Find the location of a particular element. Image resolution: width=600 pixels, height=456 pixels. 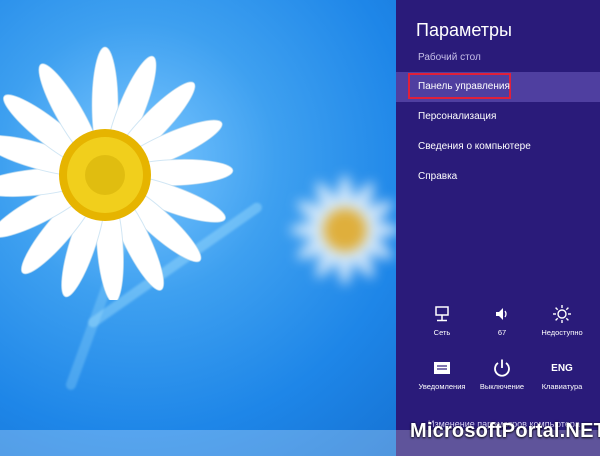

tile-label: Уведомления is located at coordinates (442, 386).